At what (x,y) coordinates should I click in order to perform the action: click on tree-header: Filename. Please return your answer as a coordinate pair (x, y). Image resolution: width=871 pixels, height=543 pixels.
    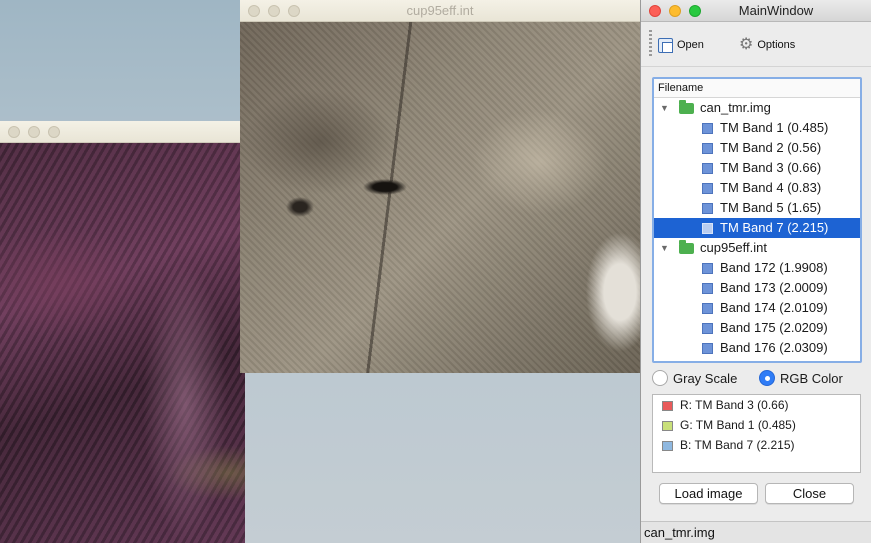
    Looking at the image, I should click on (757, 88).